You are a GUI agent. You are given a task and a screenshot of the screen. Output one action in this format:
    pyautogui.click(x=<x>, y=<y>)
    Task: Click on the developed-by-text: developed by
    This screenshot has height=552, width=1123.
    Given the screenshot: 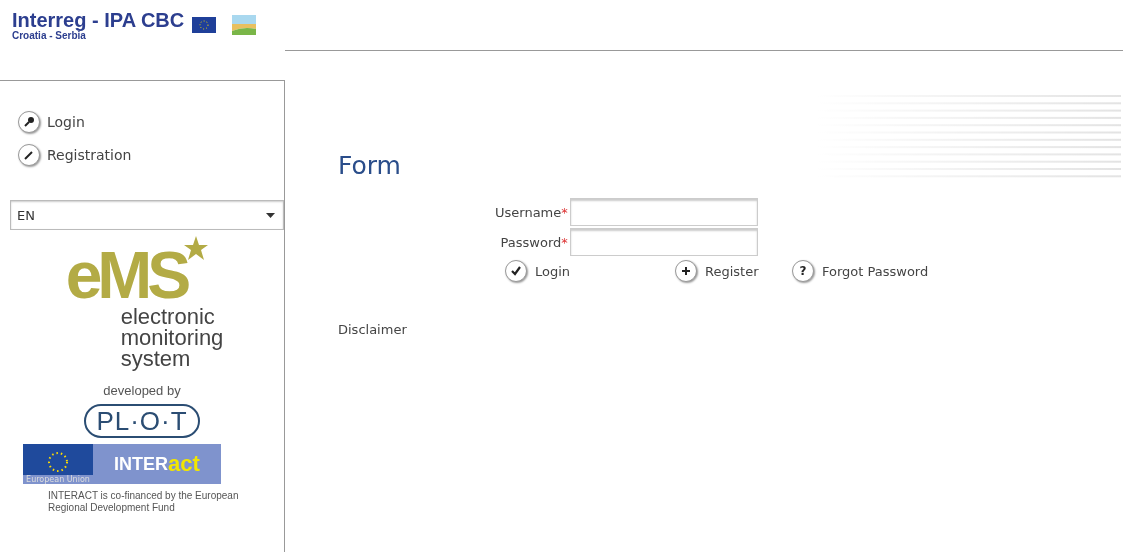 What is the action you would take?
    pyautogui.click(x=142, y=390)
    